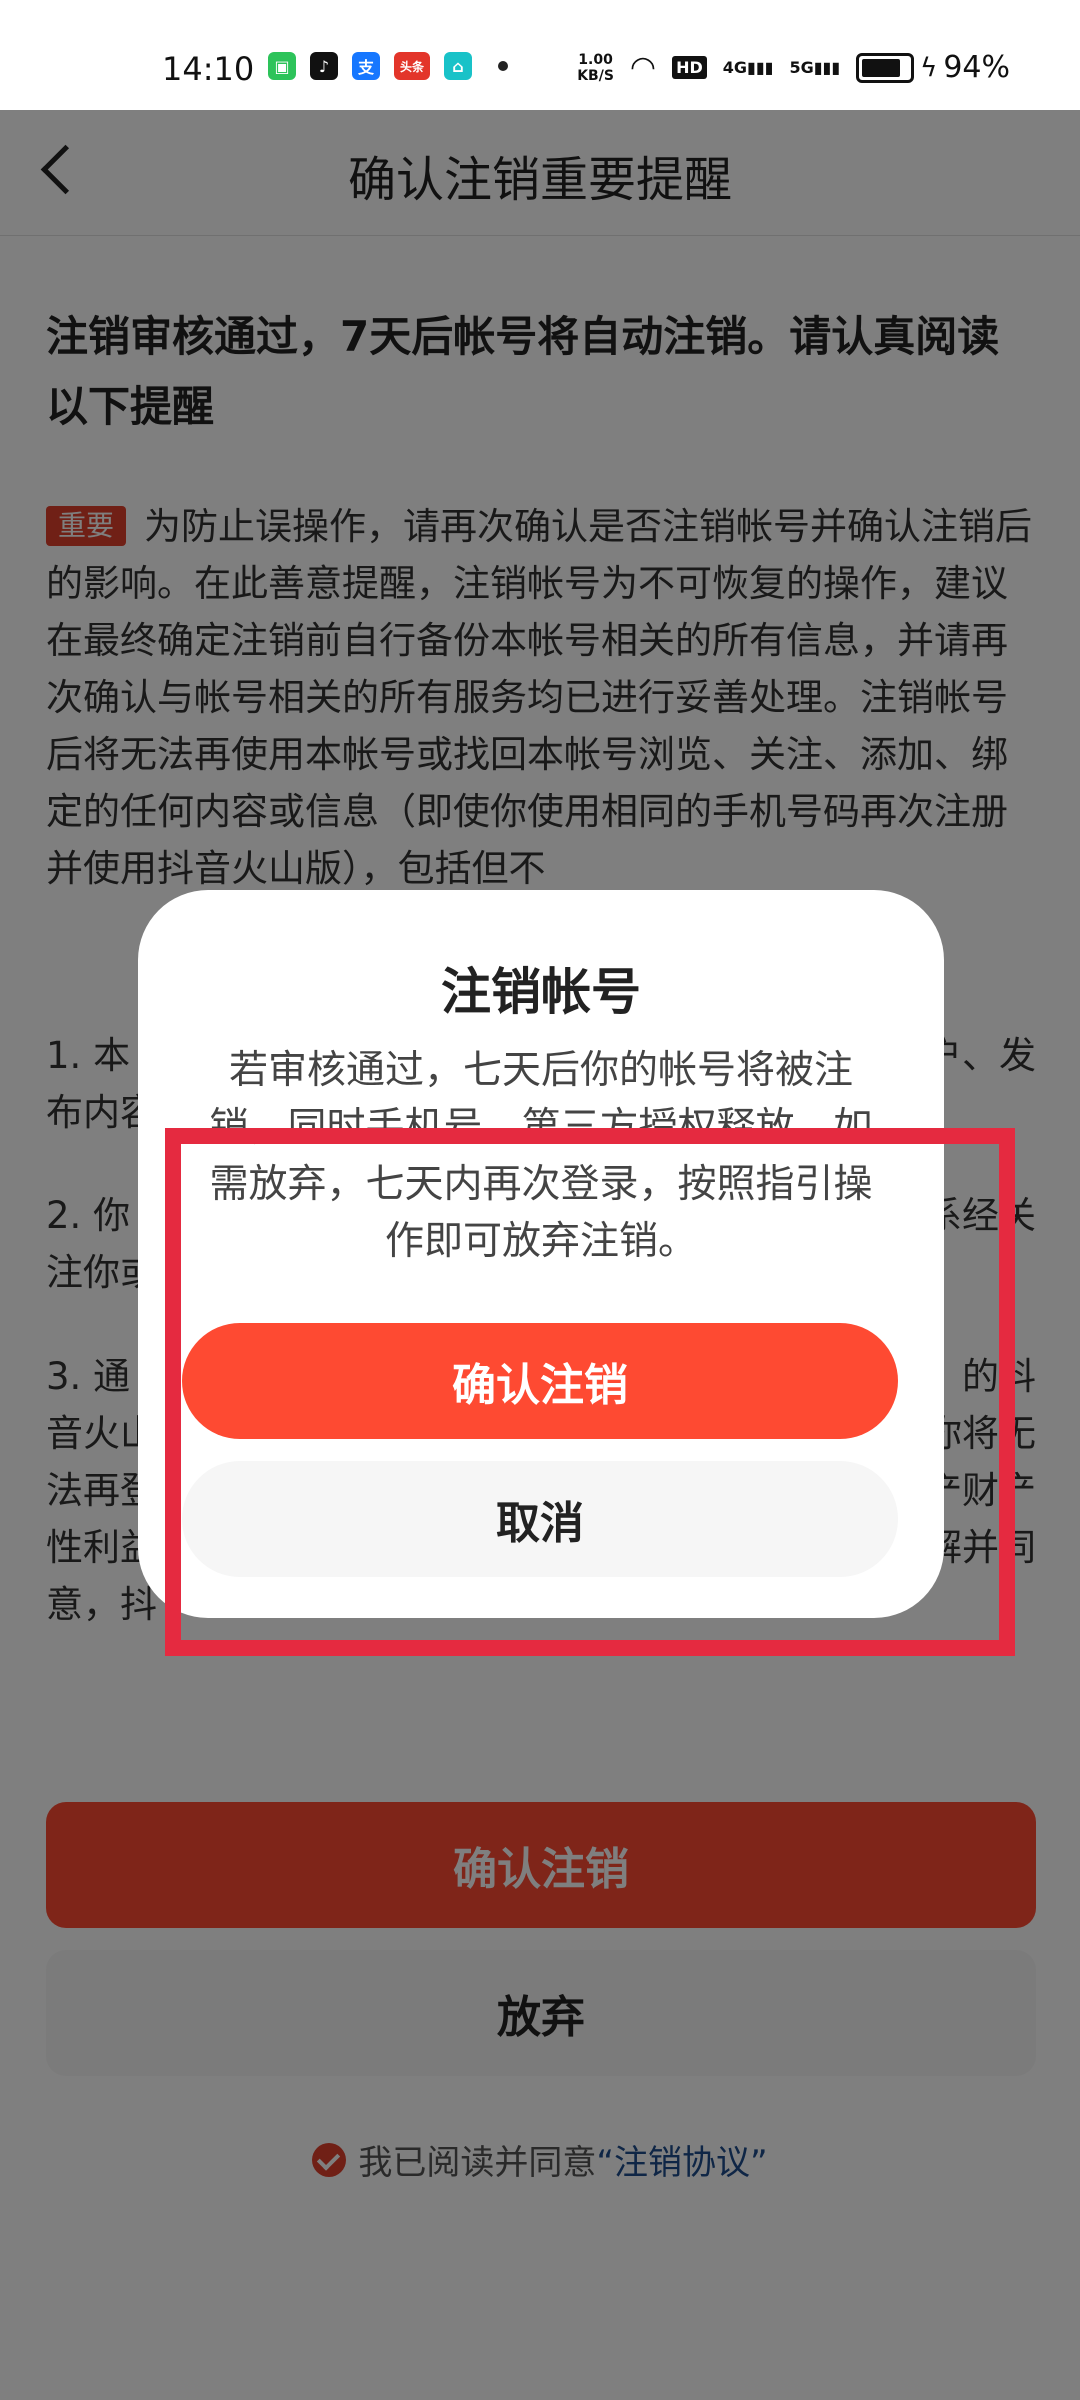  I want to click on wechat-icon: ▣, so click(282, 66).